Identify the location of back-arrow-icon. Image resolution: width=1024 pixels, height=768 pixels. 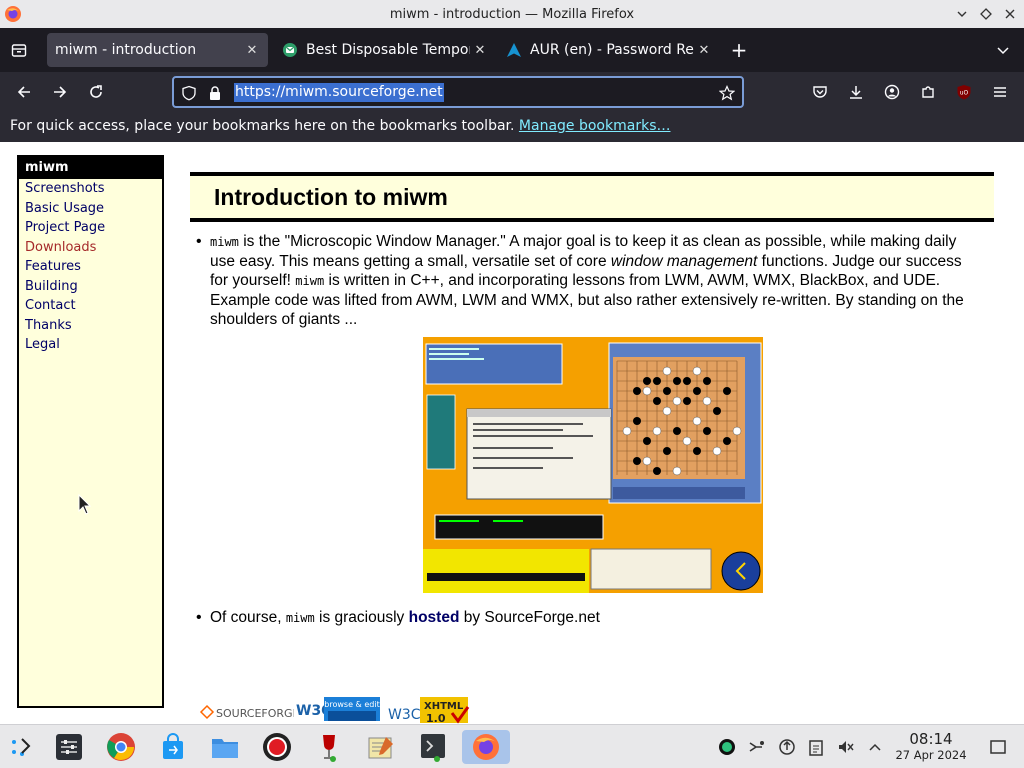
(23, 92).